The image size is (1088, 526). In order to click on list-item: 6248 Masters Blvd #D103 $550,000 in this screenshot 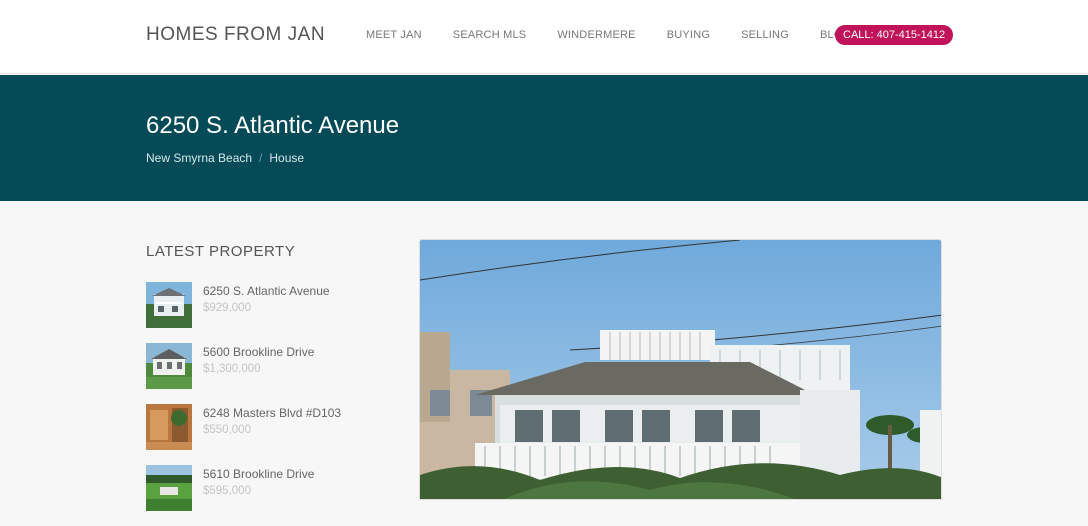, I will do `click(266, 434)`.